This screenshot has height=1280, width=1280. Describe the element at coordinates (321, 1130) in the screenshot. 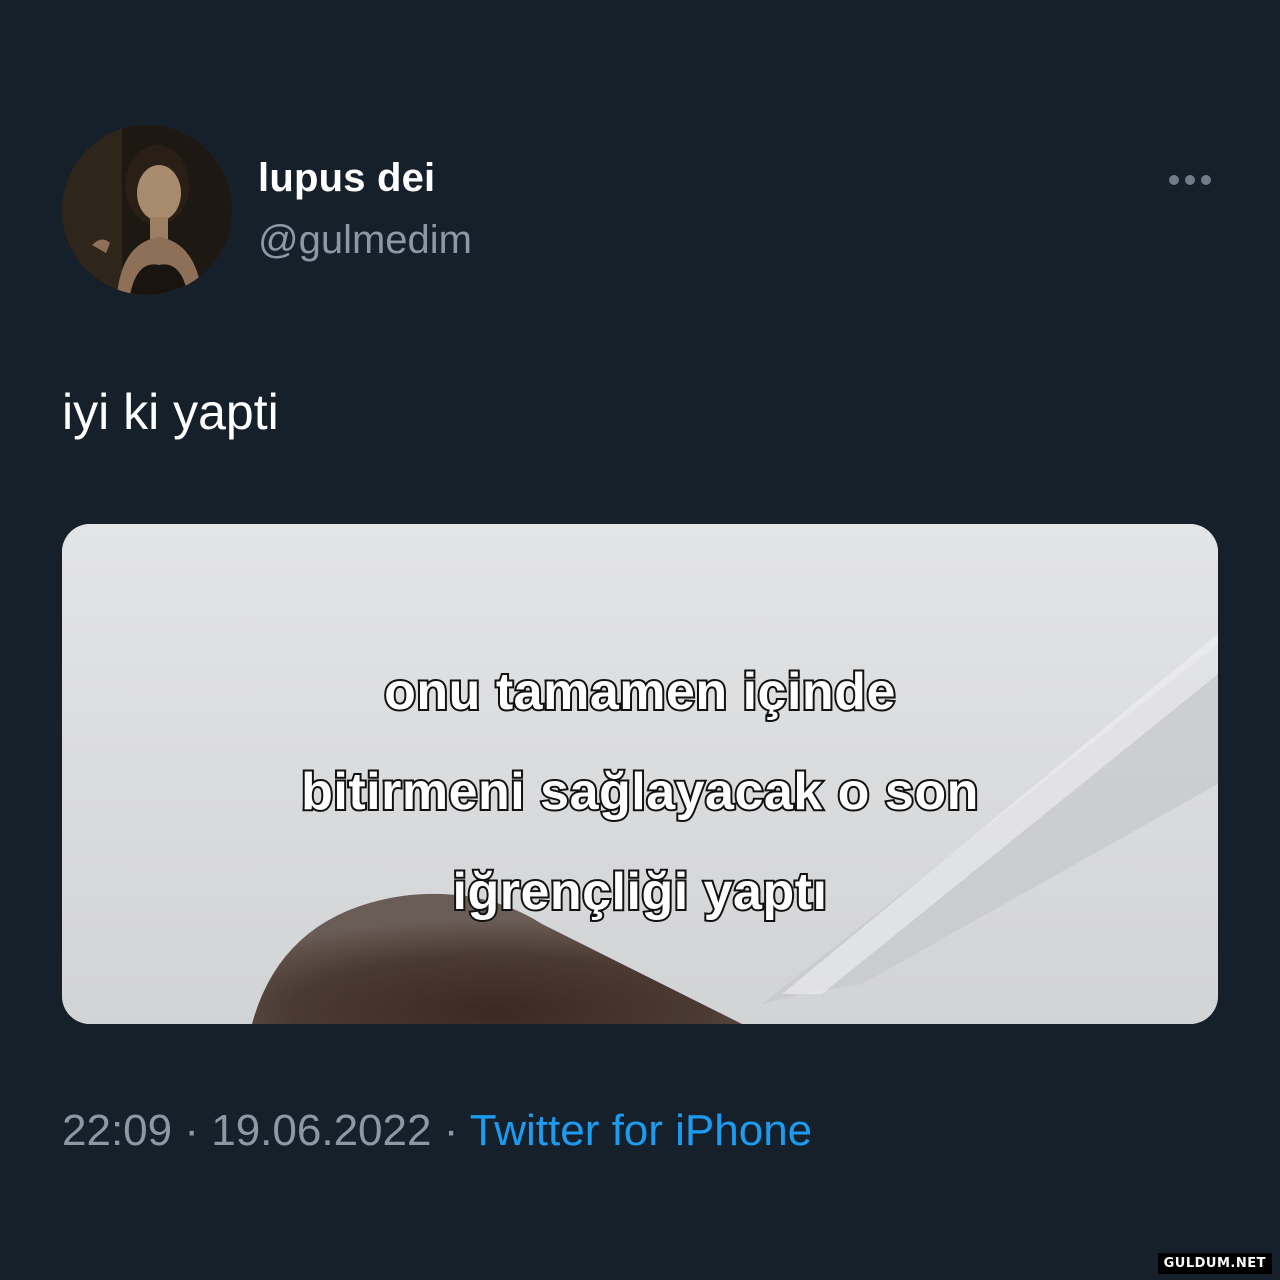

I see `tweet-date: 19.06.2022` at that location.